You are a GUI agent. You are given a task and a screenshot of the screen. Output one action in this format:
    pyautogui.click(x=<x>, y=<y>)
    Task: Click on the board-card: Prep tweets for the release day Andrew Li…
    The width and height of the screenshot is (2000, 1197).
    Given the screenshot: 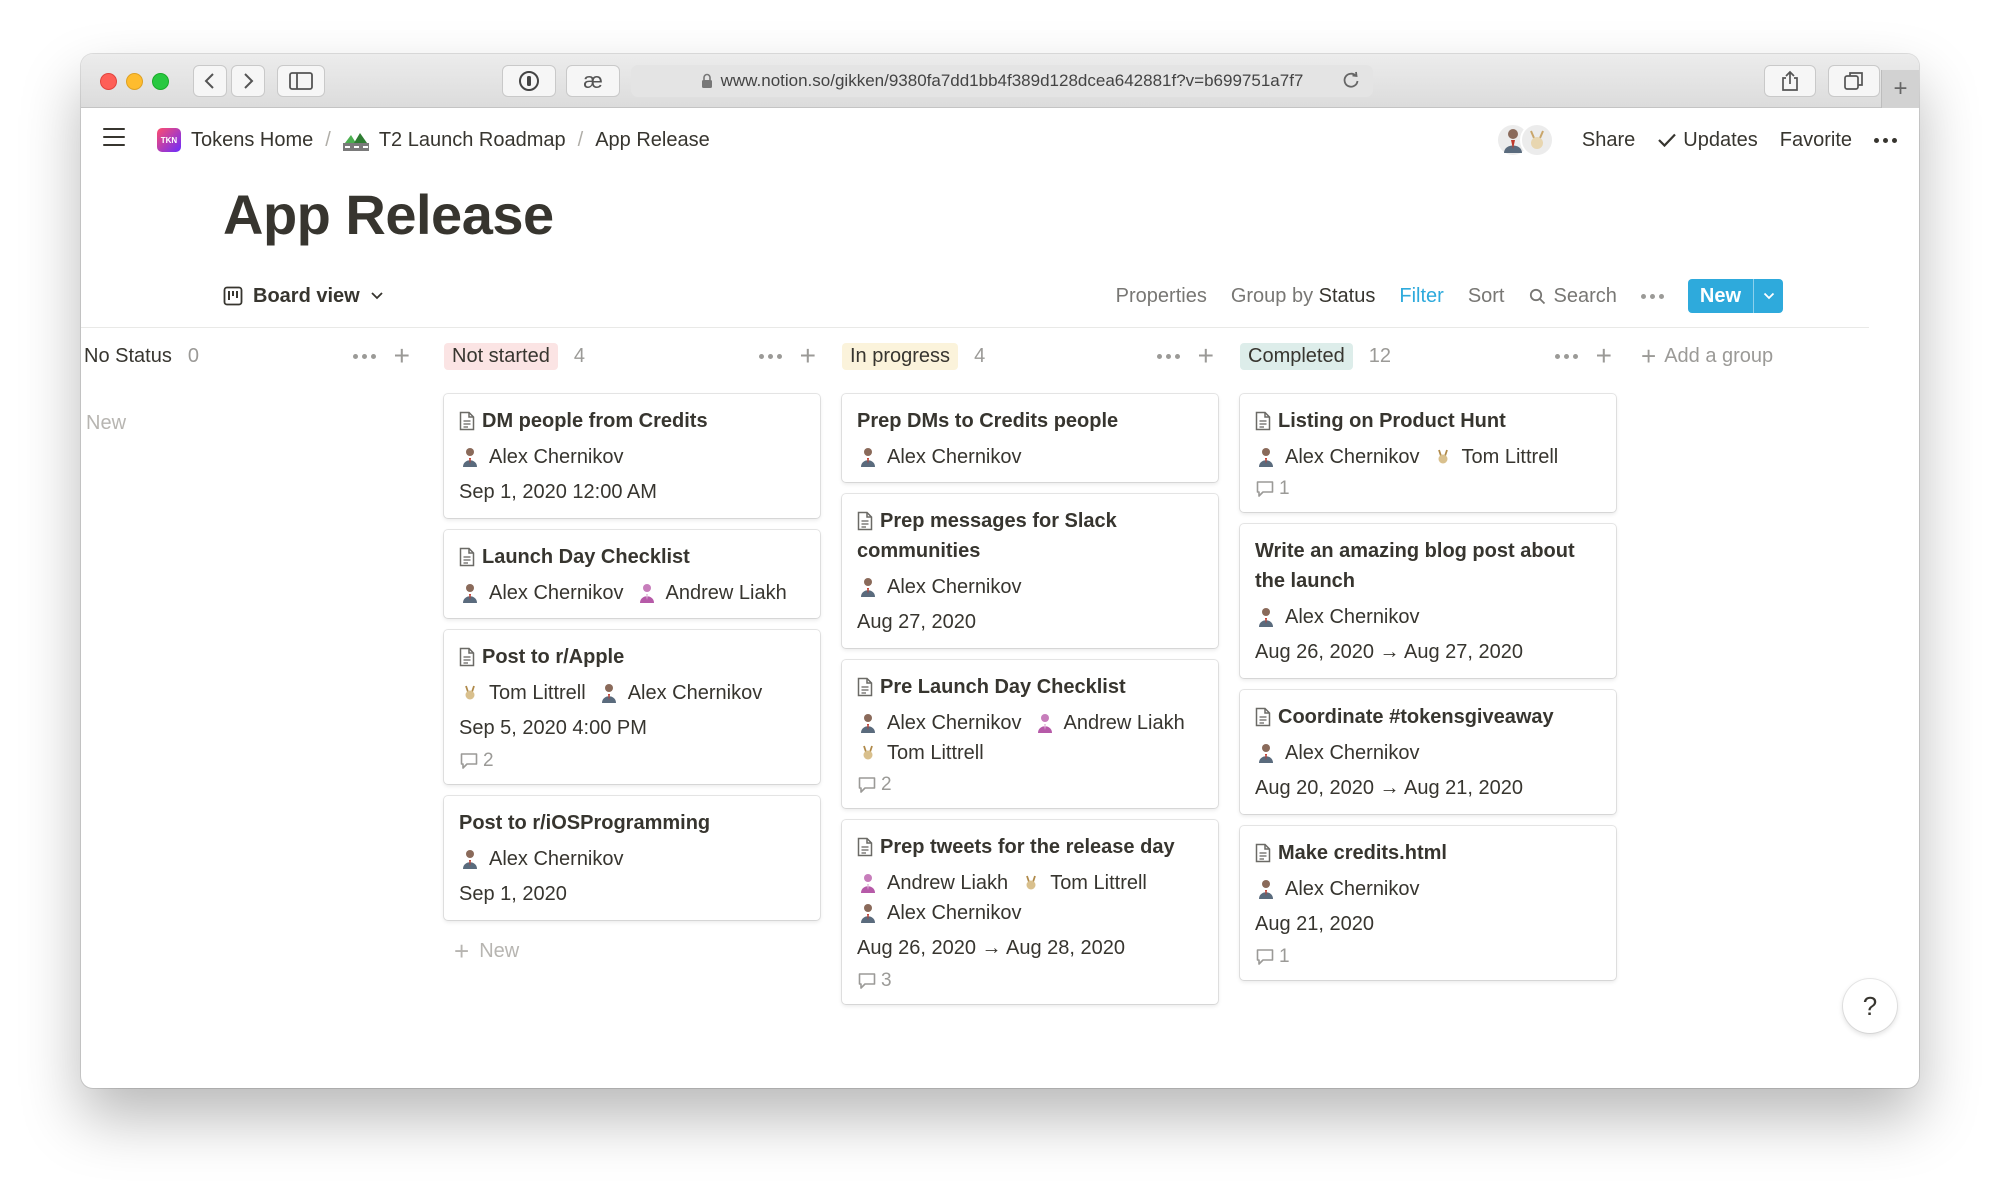 What is the action you would take?
    pyautogui.click(x=1030, y=912)
    